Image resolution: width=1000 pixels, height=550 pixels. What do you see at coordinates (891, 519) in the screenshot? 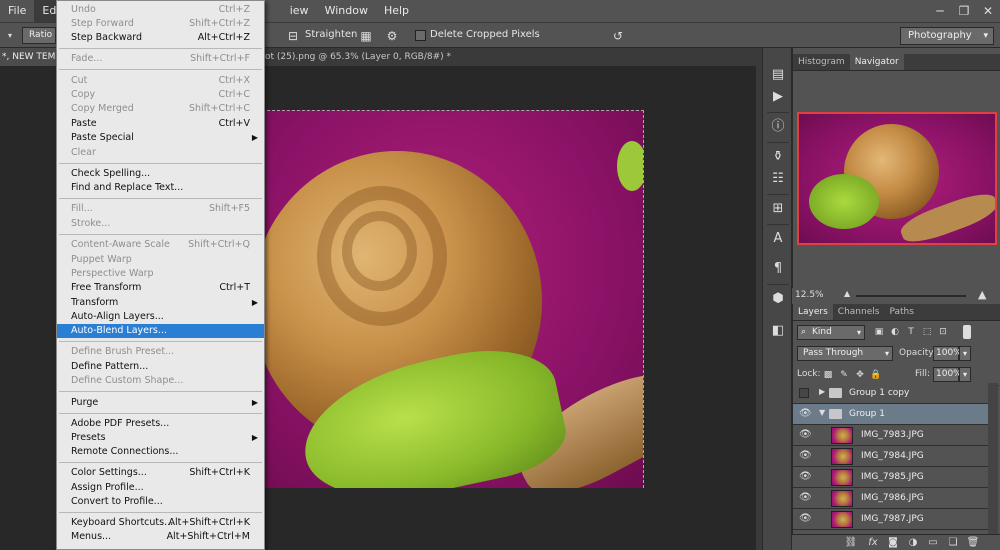
I see `layer-row-img7987: 👁 IMG_7987.JPG` at bounding box center [891, 519].